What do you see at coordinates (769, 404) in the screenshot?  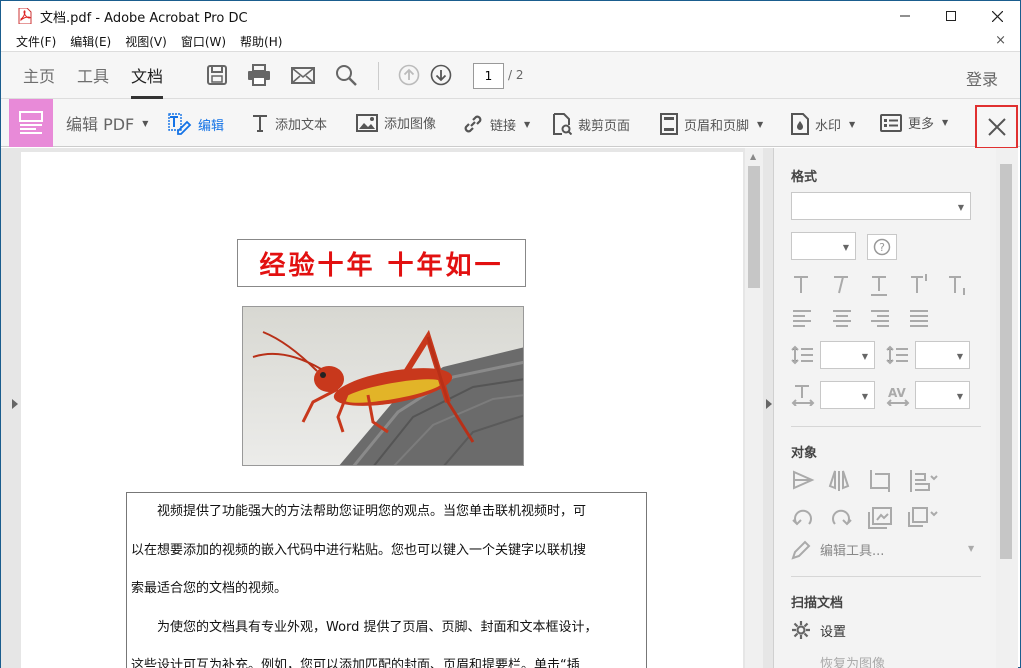 I see `collapse-arrow-icon` at bounding box center [769, 404].